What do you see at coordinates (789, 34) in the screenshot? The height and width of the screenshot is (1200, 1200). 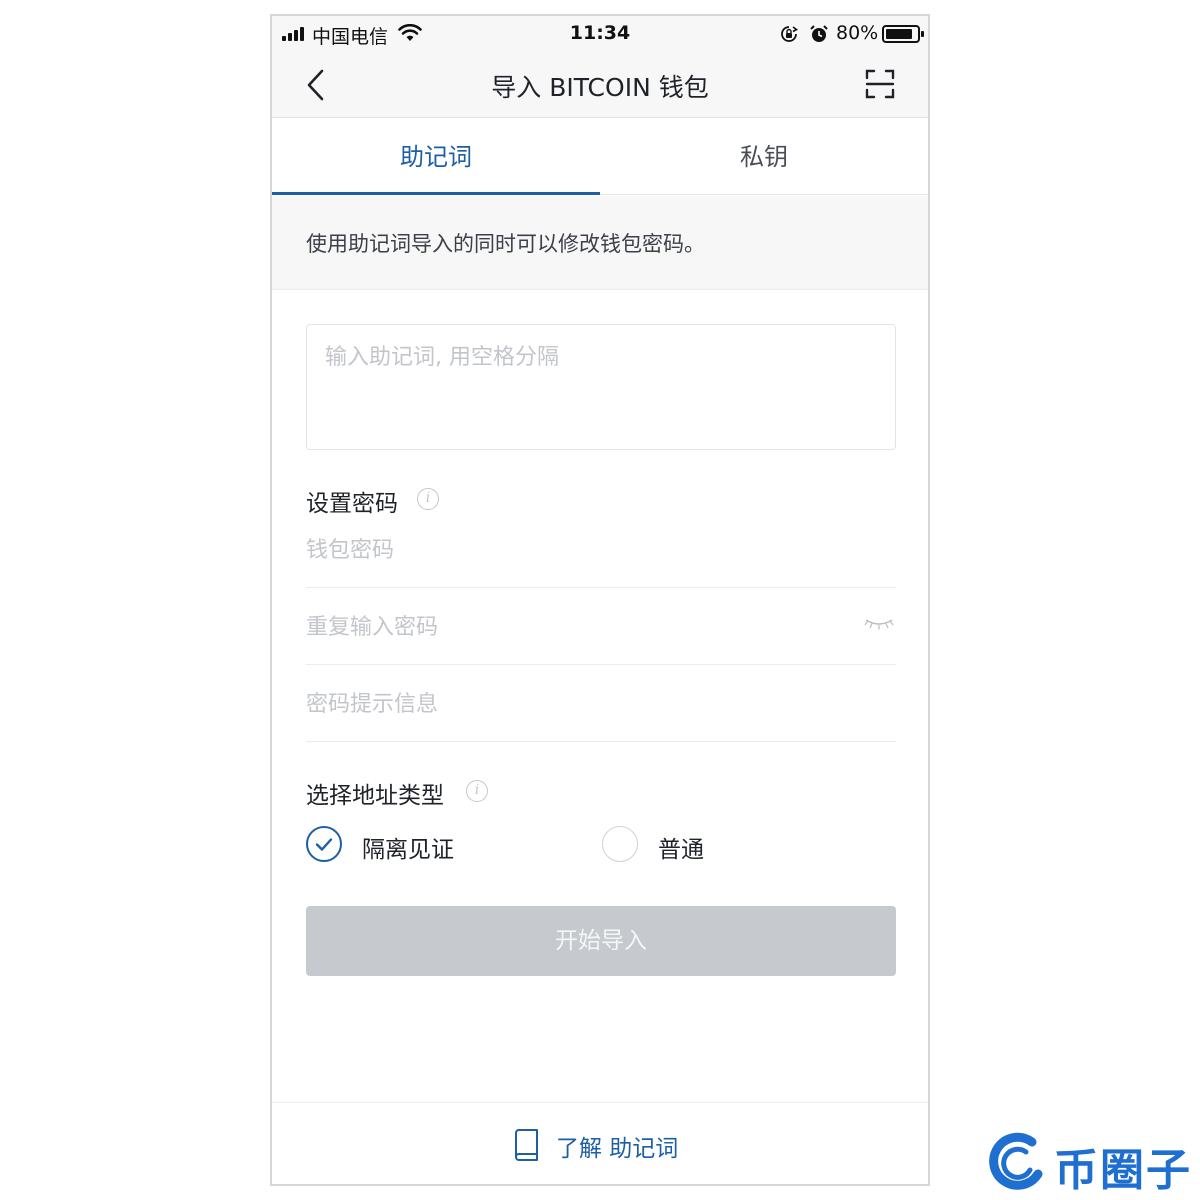 I see `rotation-lock-icon` at bounding box center [789, 34].